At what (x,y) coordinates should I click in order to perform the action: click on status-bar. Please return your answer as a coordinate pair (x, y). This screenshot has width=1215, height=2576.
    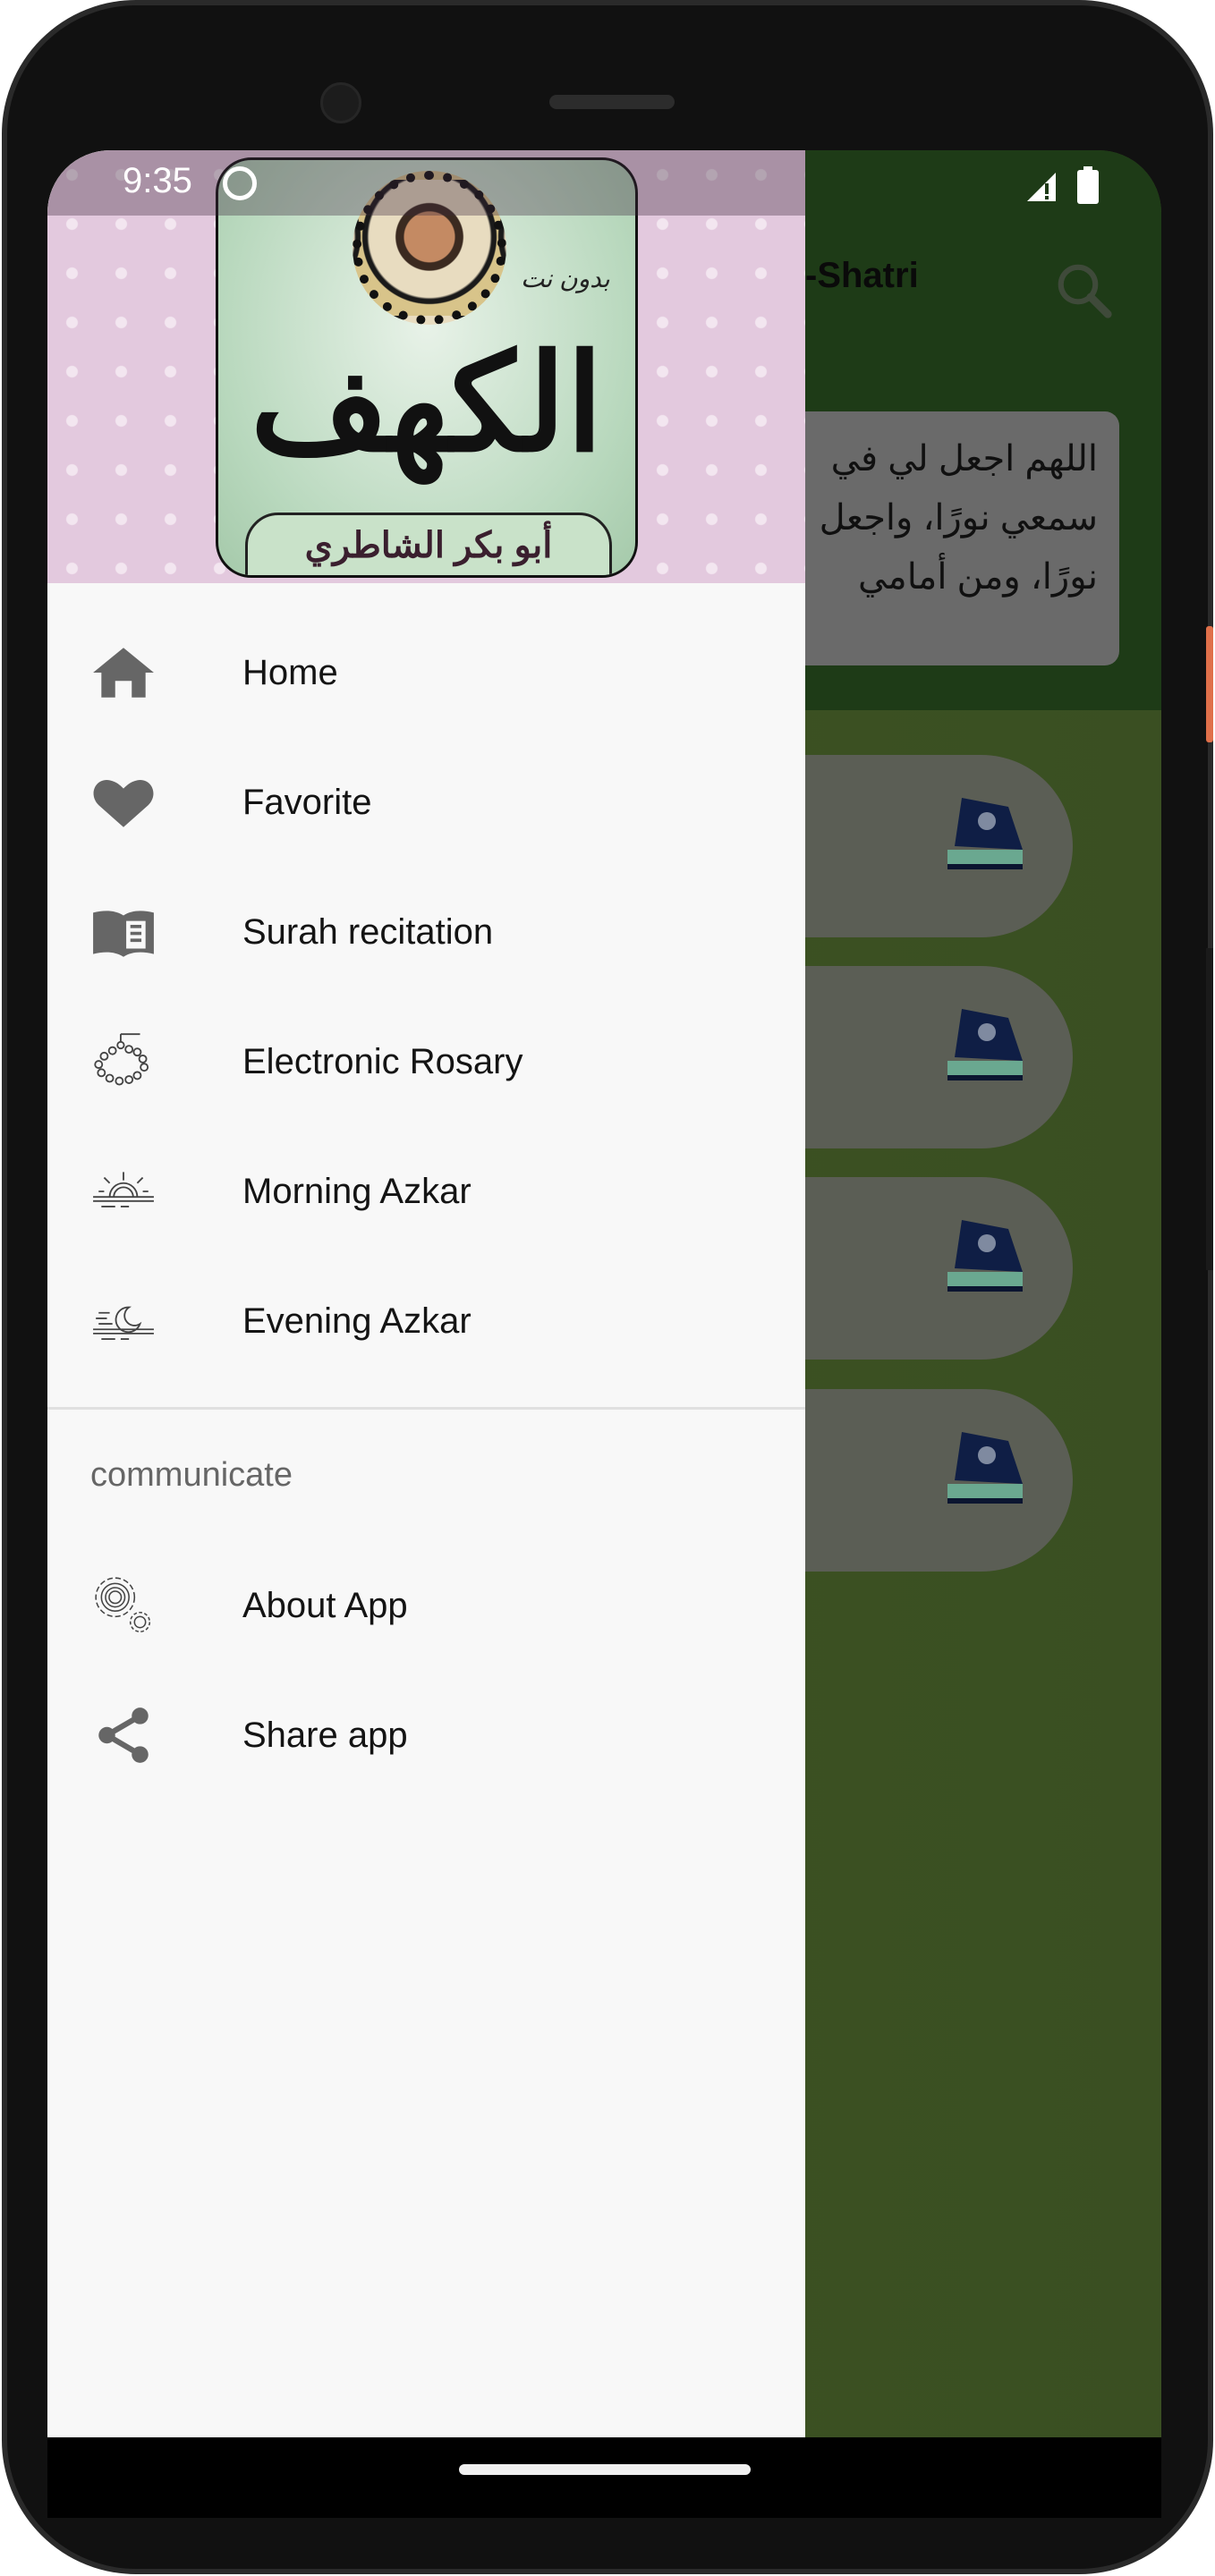
    Looking at the image, I should click on (604, 183).